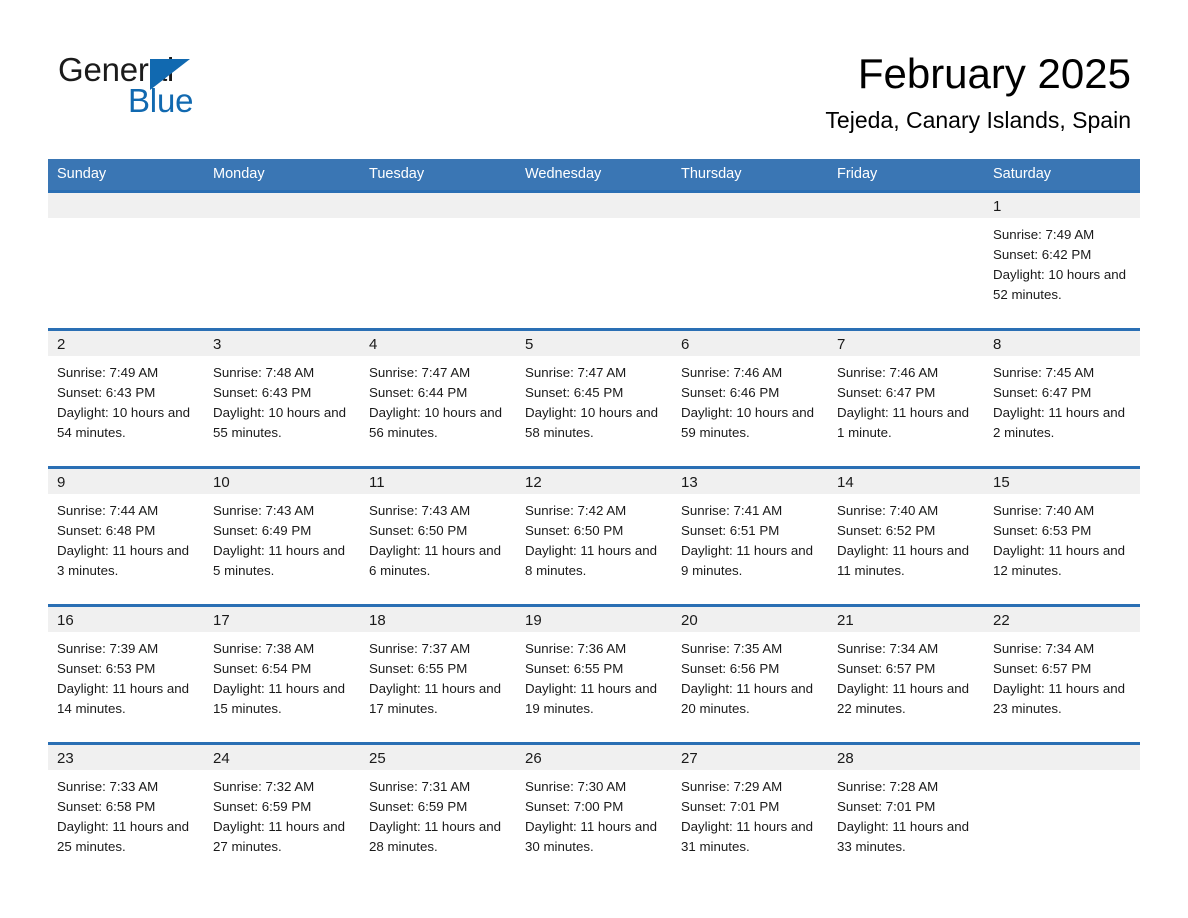  I want to click on weekday-header-wednesday: Wednesday, so click(594, 175).